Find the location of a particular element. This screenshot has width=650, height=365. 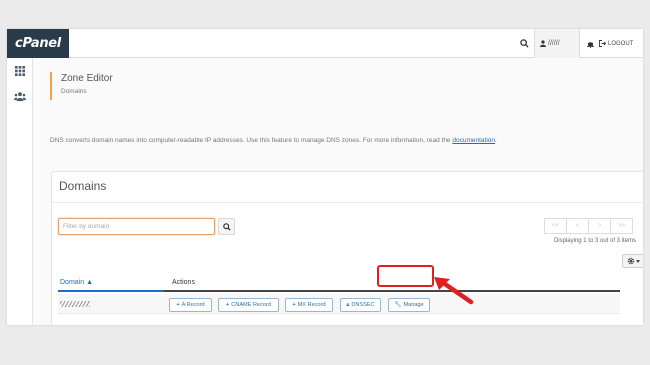

pagination: << < > >> is located at coordinates (588, 226).